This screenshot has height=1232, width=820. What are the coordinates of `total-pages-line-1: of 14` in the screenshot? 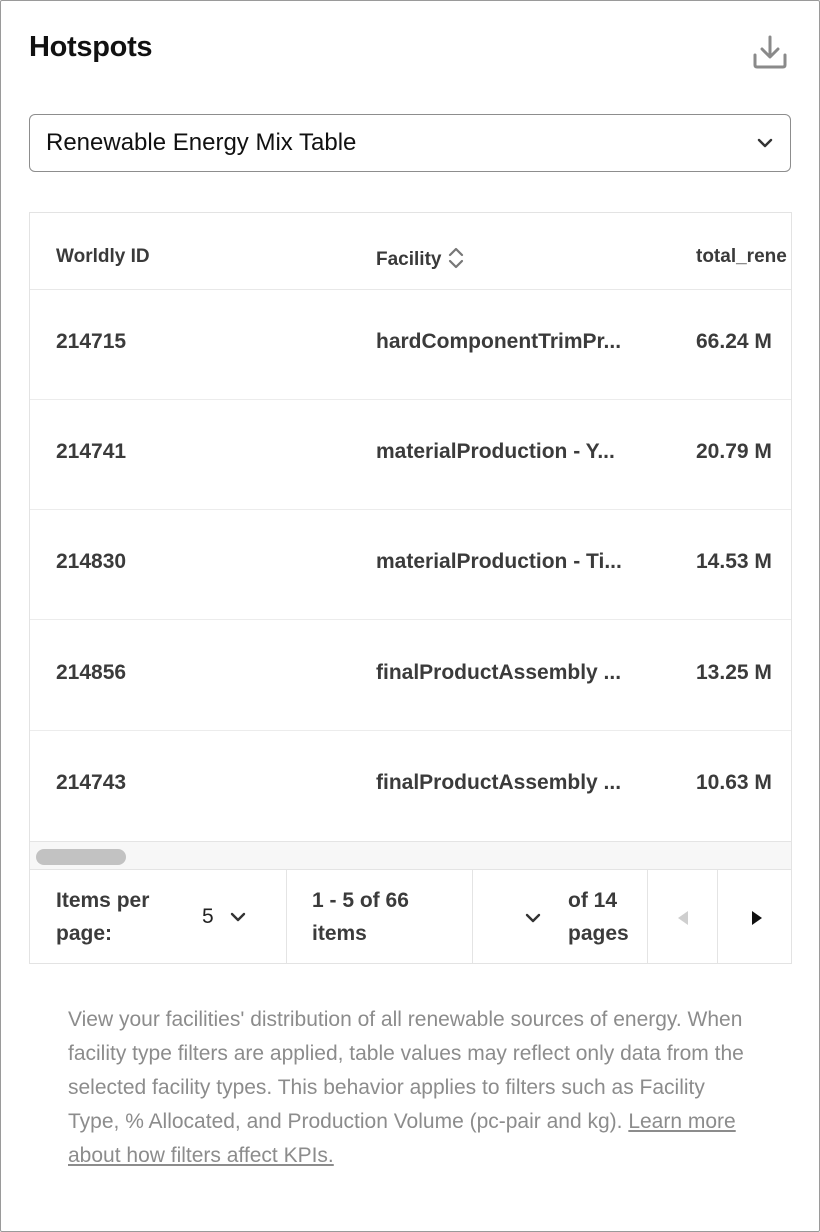 It's located at (593, 900).